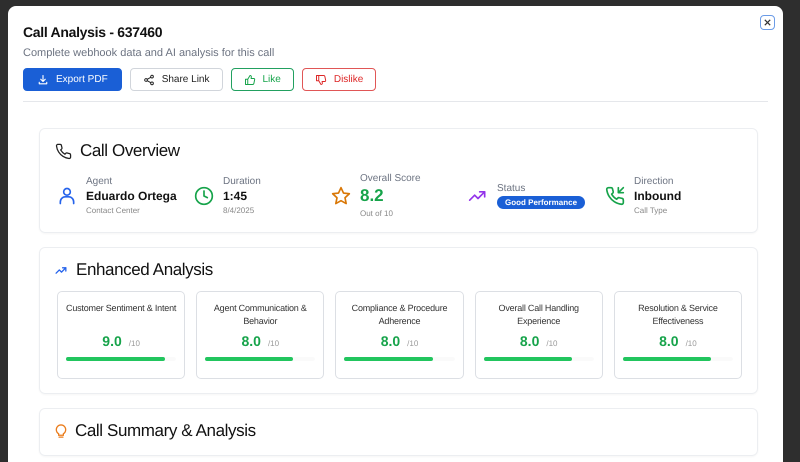  I want to click on field-label: Duration, so click(242, 181).